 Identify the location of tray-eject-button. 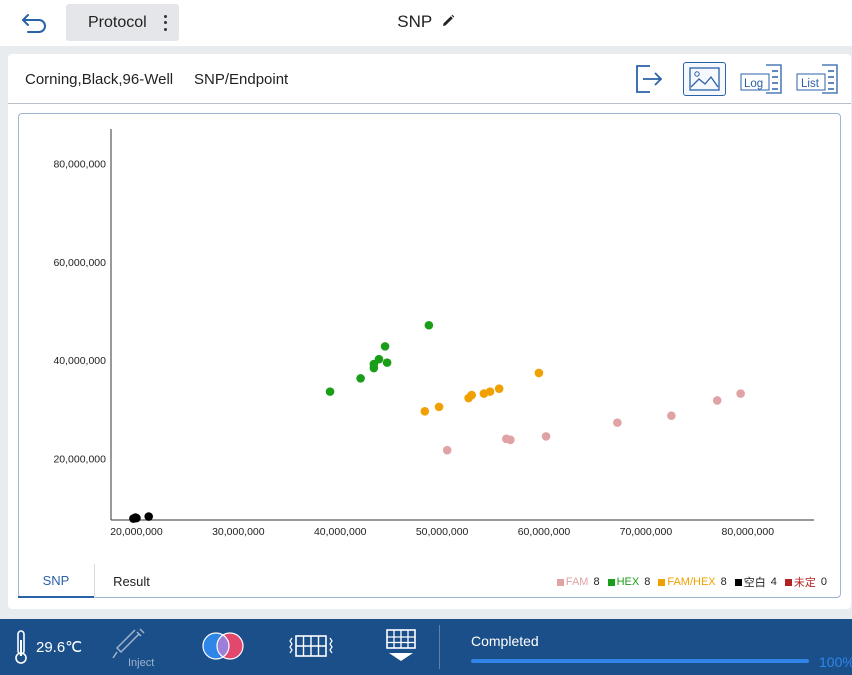
(401, 648).